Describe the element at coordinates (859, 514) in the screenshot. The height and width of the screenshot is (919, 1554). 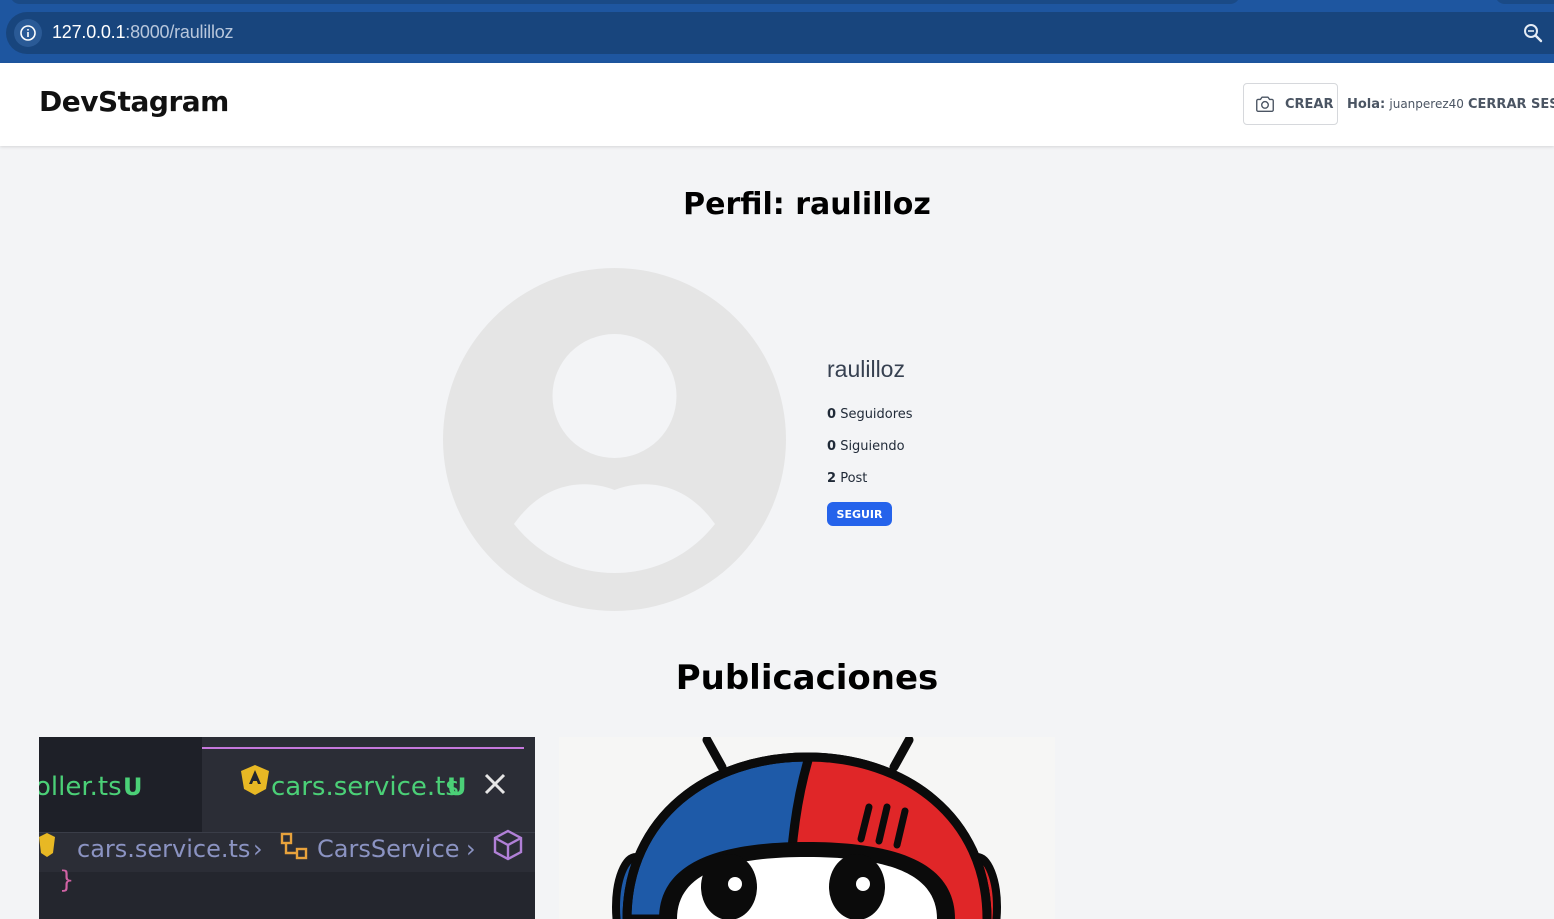
I see `follow-button: SEGUIR` at that location.